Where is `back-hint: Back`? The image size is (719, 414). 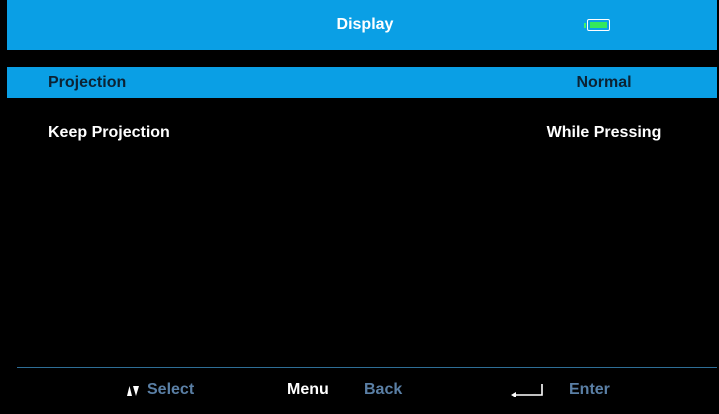 back-hint: Back is located at coordinates (383, 389).